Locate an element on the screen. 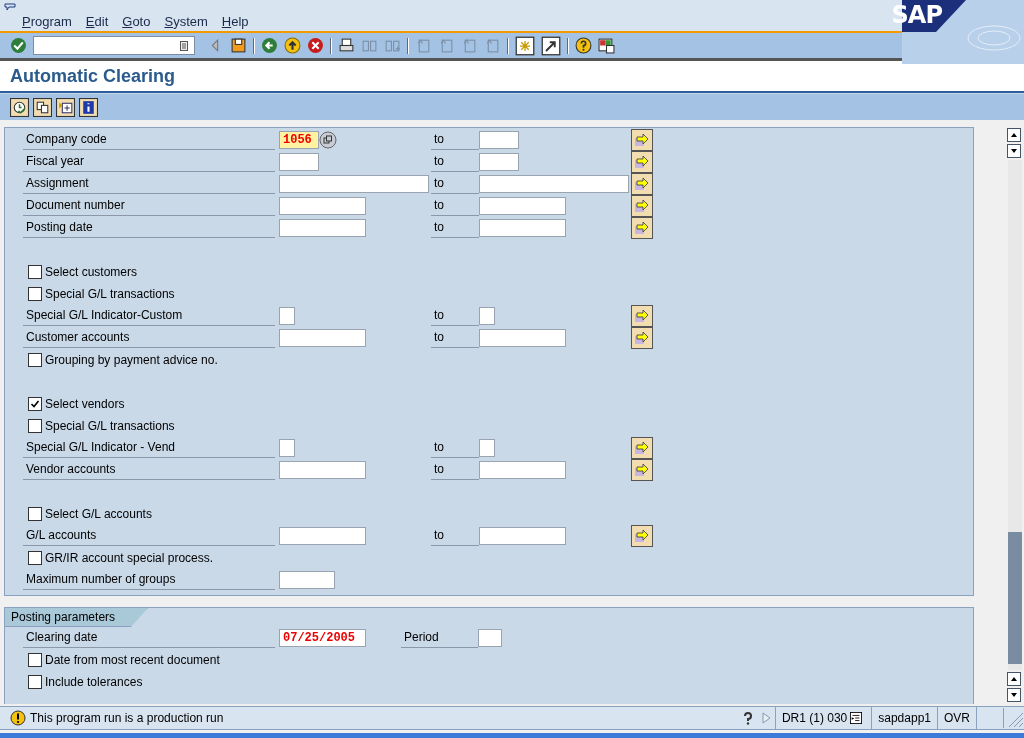 This screenshot has height=738, width=1024. warning-icon is located at coordinates (18, 718).